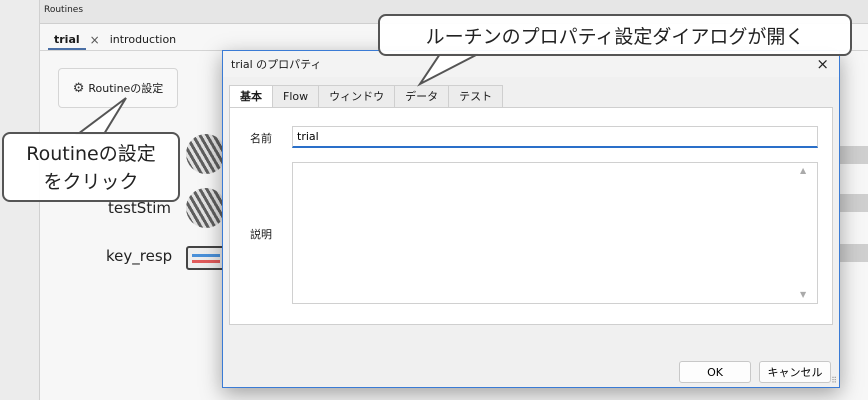  I want to click on callout-left-line1: Routineの設定, so click(91, 154).